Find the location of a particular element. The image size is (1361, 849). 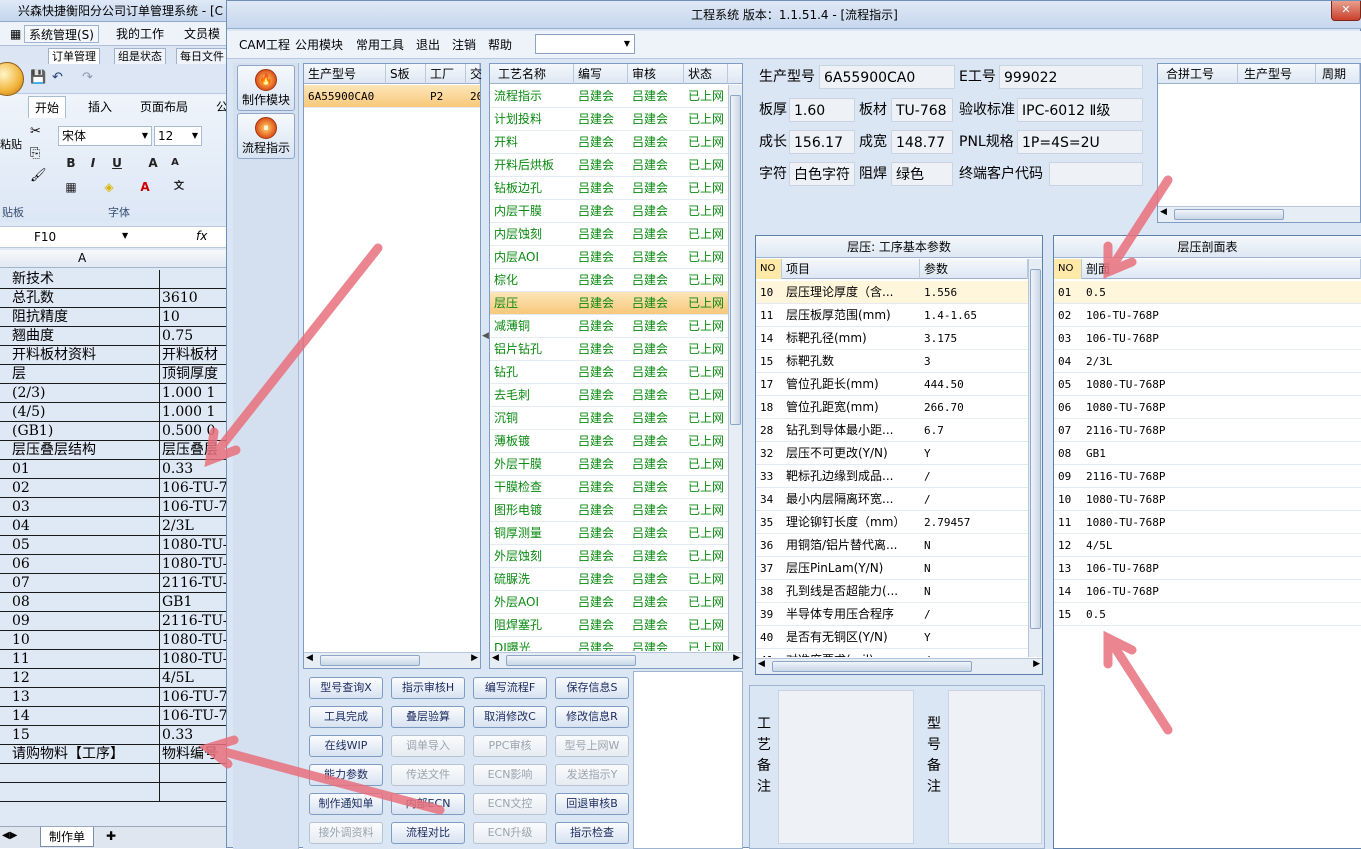

table-row: 18 管位孔距宽(mm) 266.70 is located at coordinates (892, 407).